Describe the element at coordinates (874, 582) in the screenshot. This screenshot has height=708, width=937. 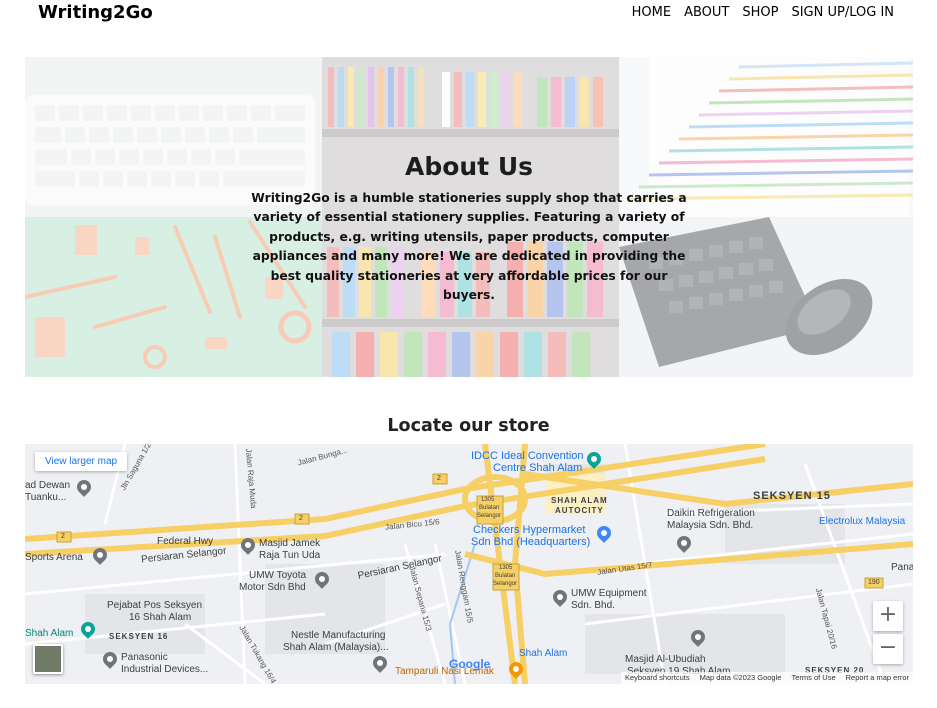
I see `map-label: 190` at that location.